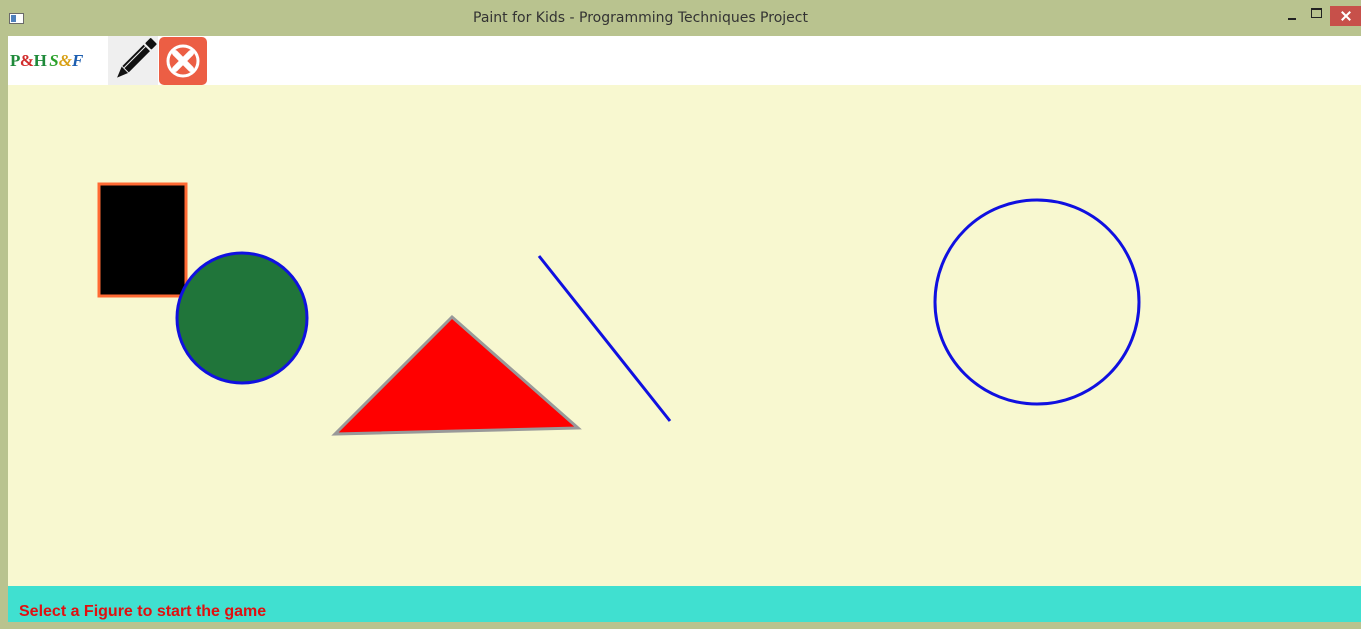  I want to click on figure-line, so click(604, 338).